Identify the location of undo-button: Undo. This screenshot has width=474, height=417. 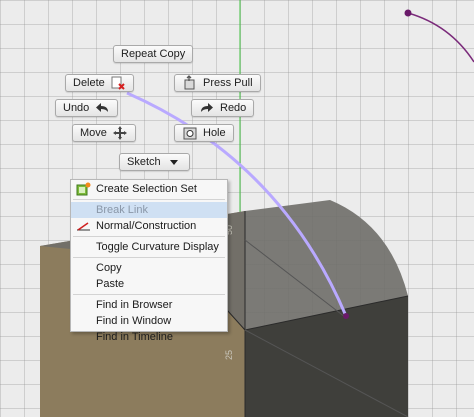
(87, 108).